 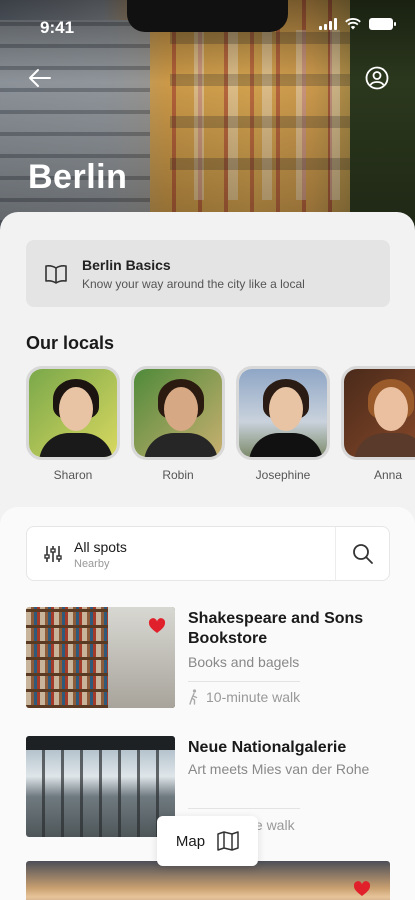 I want to click on search-icon, so click(x=362, y=553).